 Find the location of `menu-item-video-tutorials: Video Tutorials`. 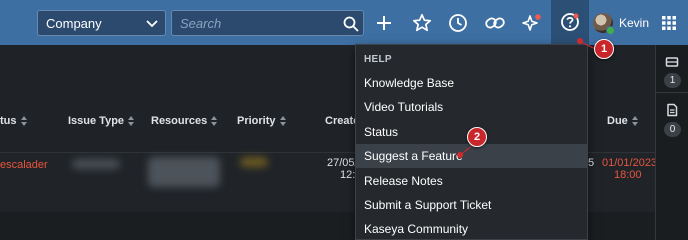

menu-item-video-tutorials: Video Tutorials is located at coordinates (471, 107).